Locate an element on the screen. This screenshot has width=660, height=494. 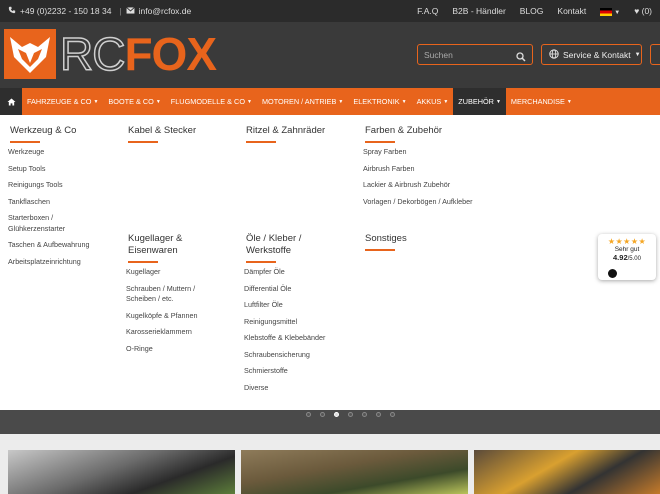
menu-link: Kugellager is located at coordinates (173, 272).